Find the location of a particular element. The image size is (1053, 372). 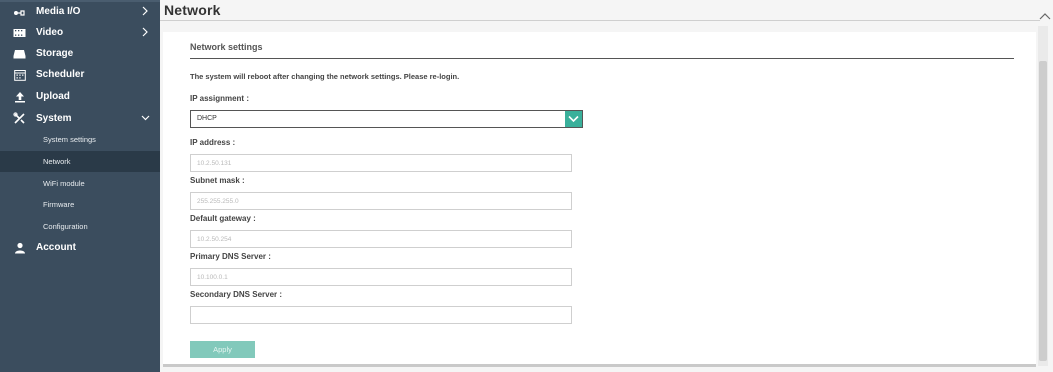

sidebar-item-scheduler: Scheduler is located at coordinates (80, 74).